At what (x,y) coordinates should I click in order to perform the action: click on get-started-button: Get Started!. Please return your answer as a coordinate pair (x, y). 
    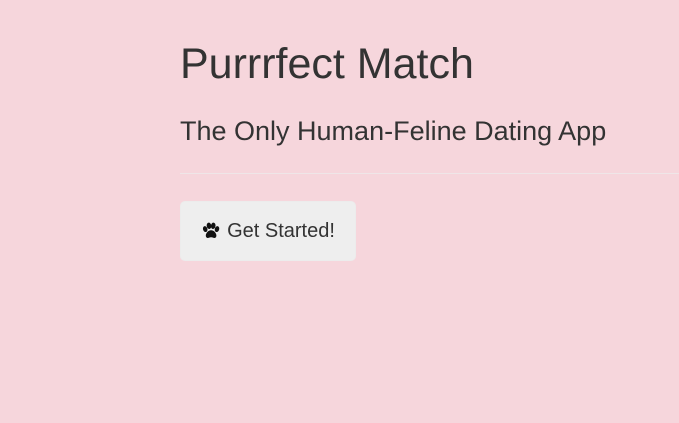
    Looking at the image, I should click on (268, 231).